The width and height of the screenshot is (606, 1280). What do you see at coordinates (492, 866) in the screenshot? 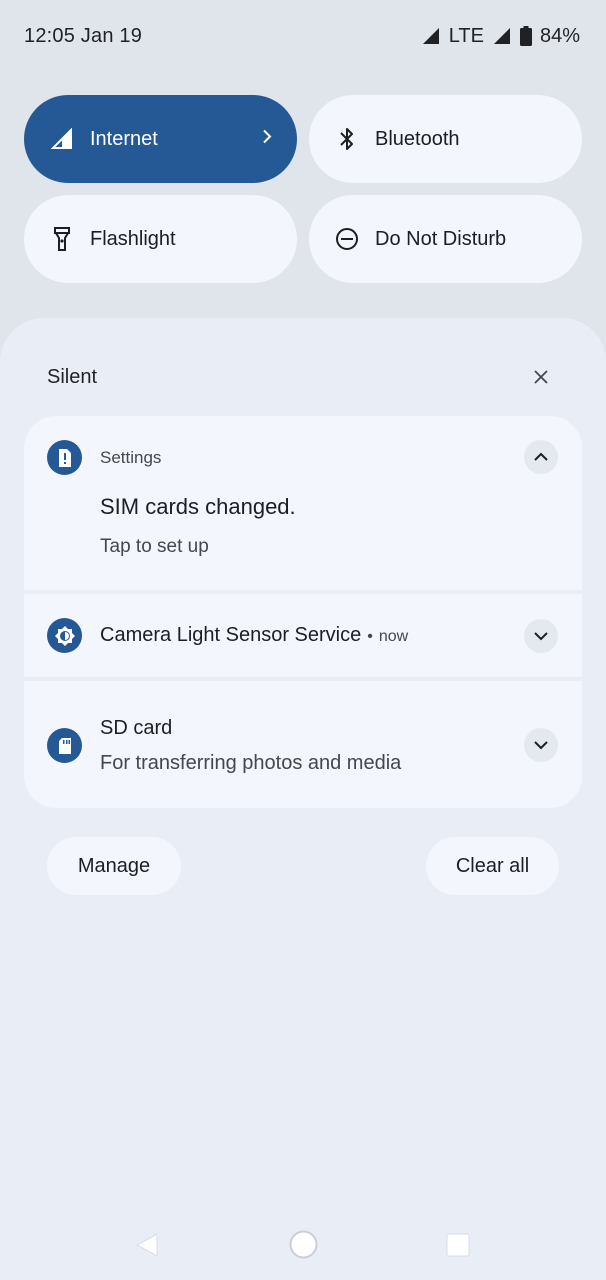
I see `clear-all-button: Clear all` at bounding box center [492, 866].